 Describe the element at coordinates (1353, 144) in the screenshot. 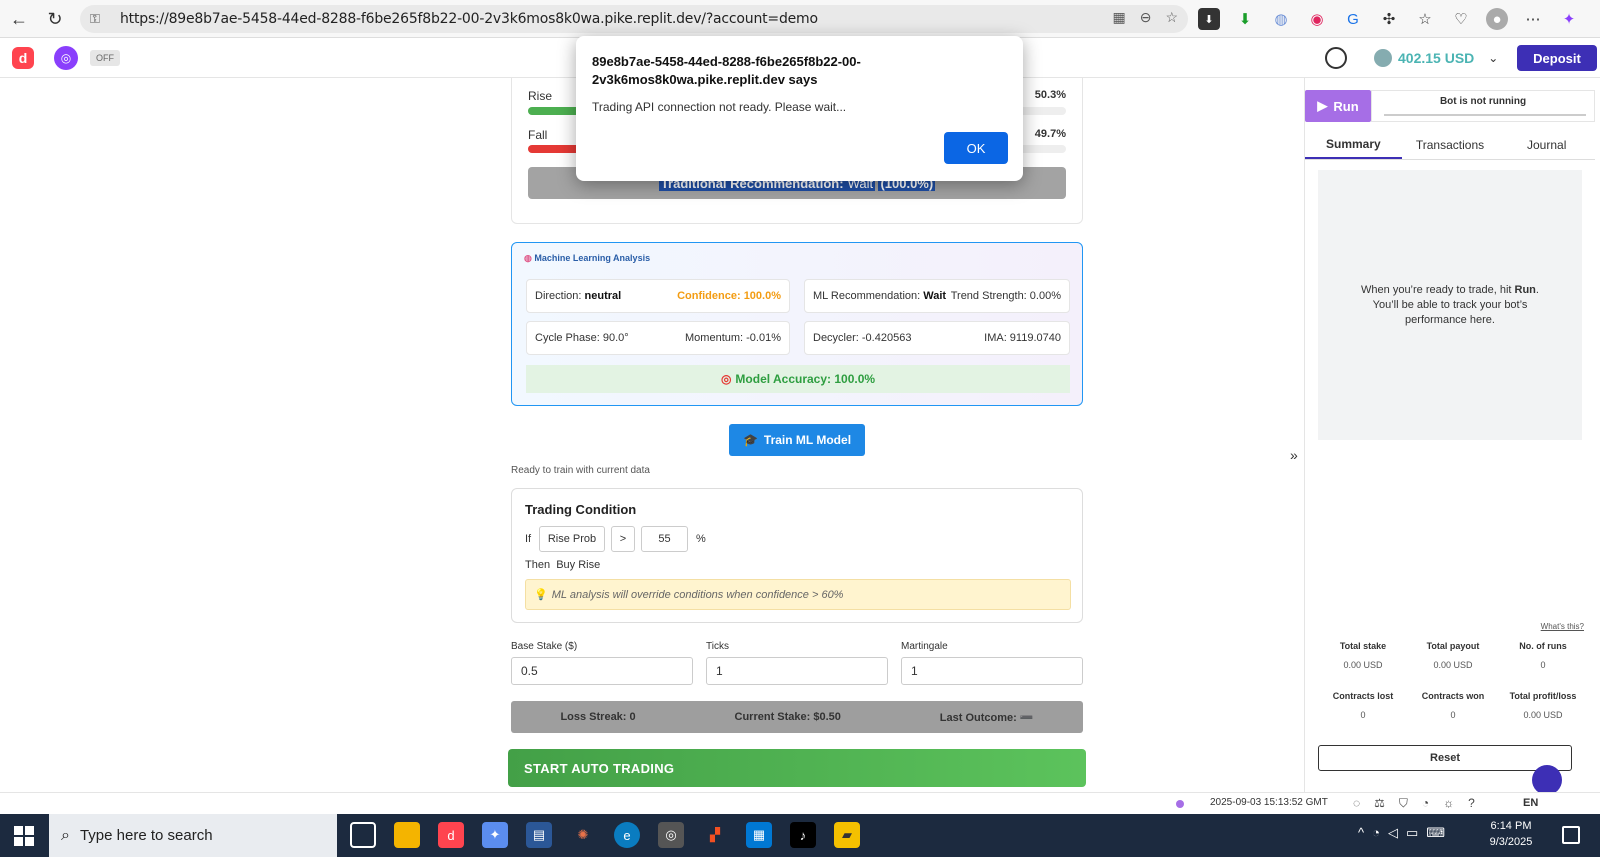

I see `tab-summary: Summary` at that location.